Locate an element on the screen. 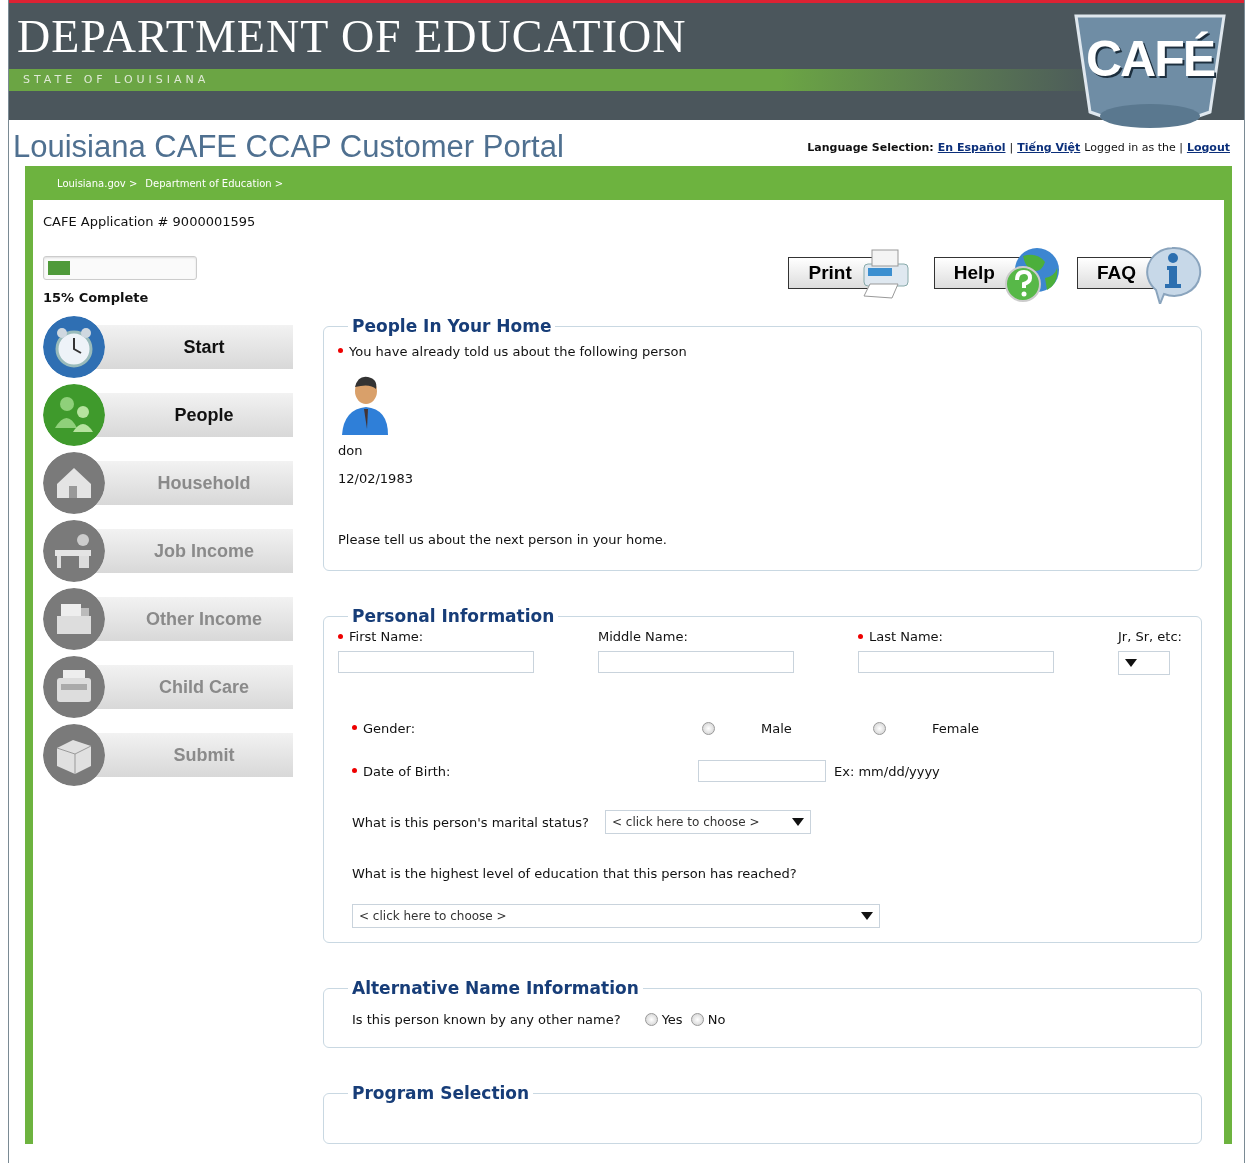 This screenshot has height=1163, width=1249. question-text: What is this person's marital status? is located at coordinates (470, 822).